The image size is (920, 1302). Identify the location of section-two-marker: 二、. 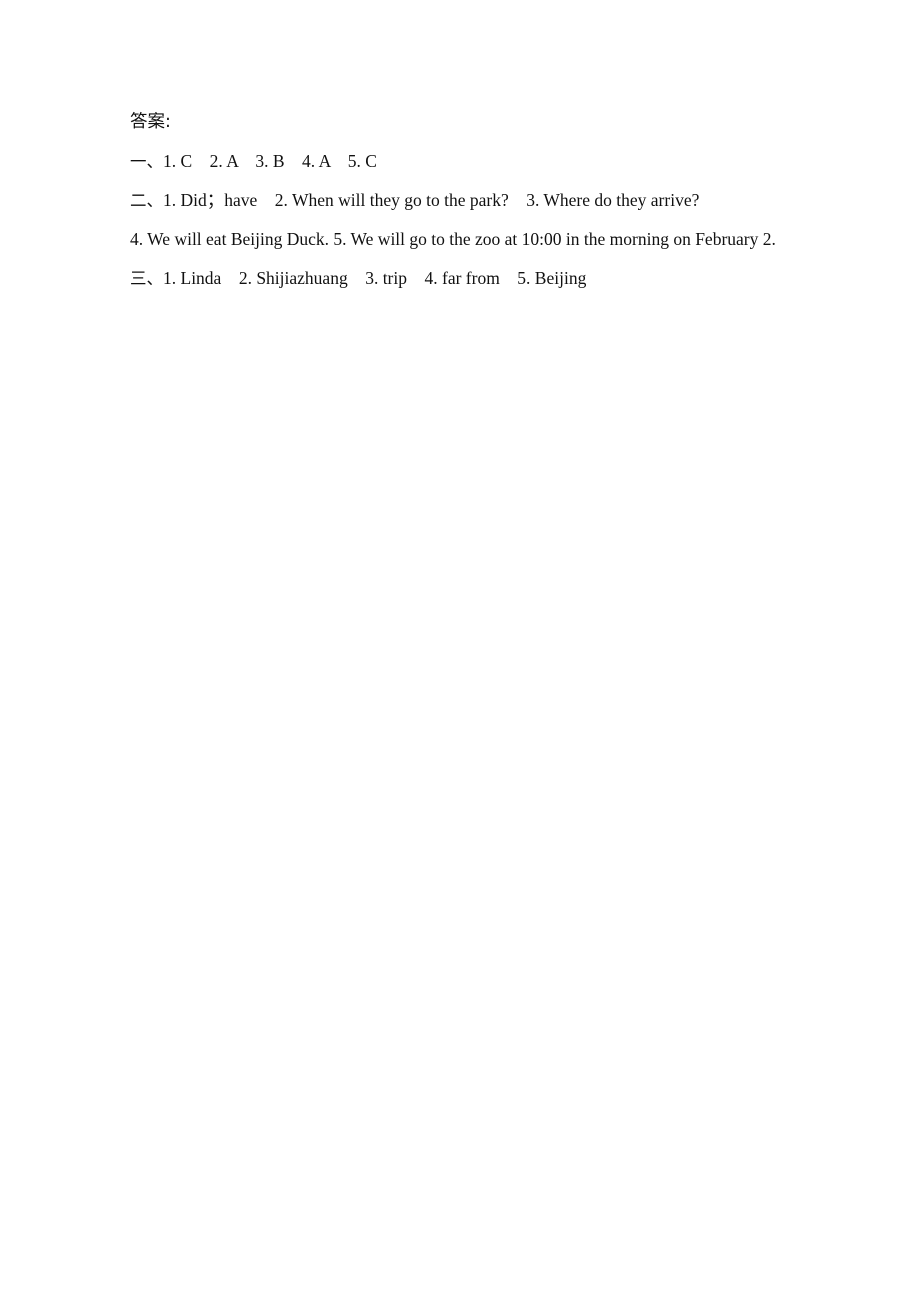
(146, 200).